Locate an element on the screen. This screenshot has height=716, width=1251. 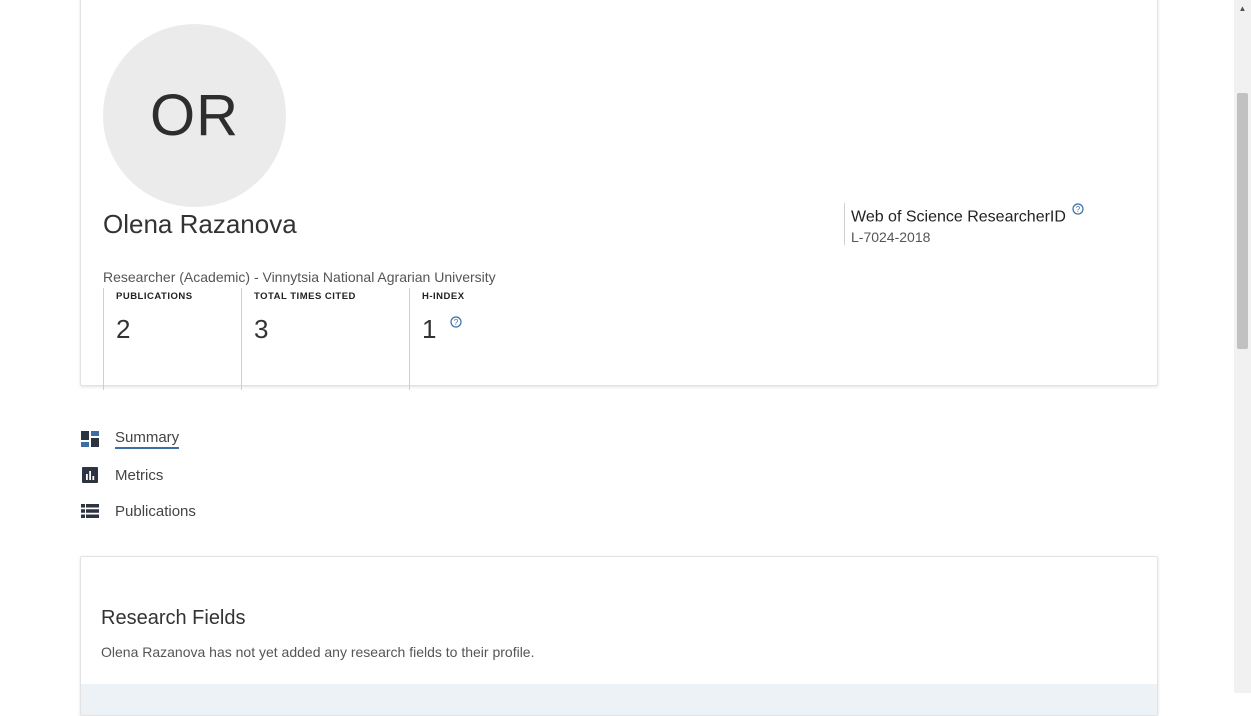
avatar-initials: OR is located at coordinates (194, 115).